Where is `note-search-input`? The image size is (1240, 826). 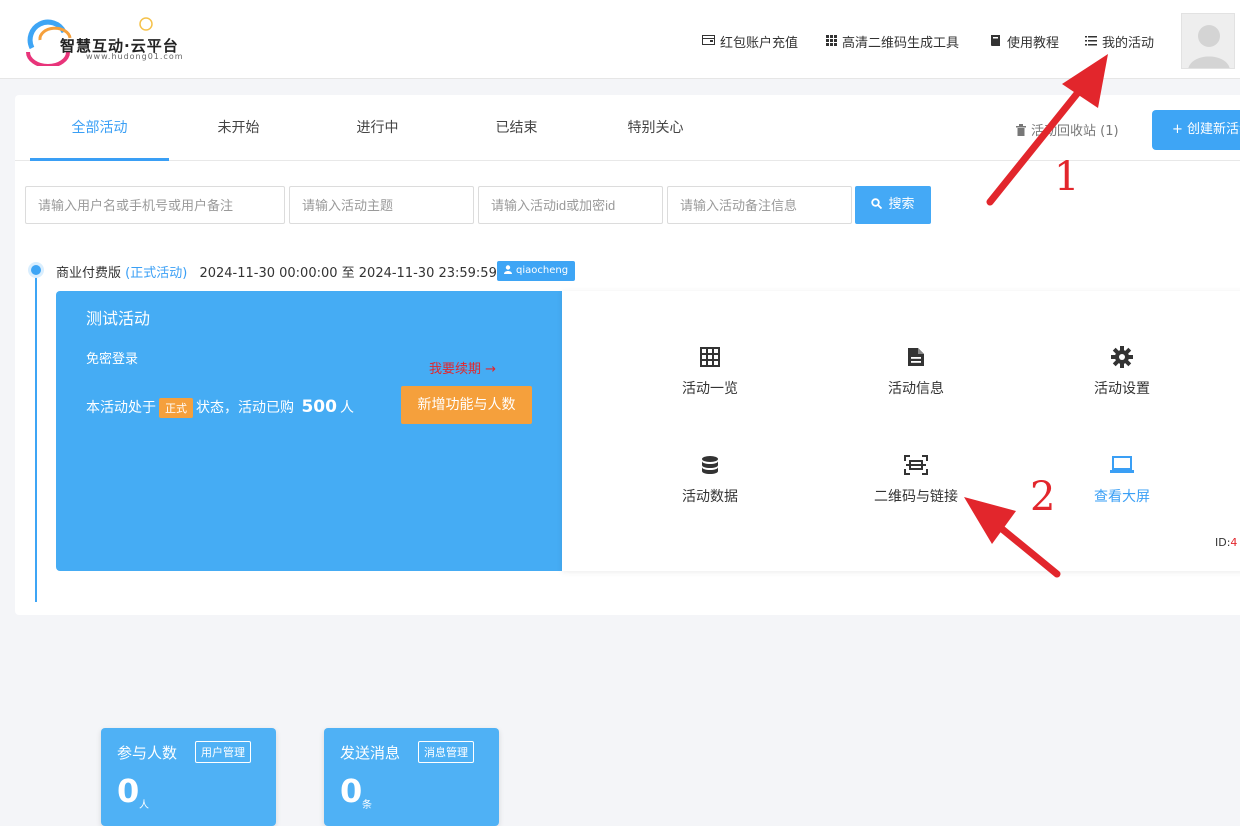 note-search-input is located at coordinates (759, 205).